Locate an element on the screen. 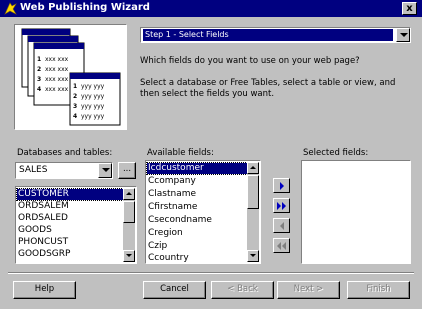 This screenshot has height=309, width=422. illus-front-num: 3 is located at coordinates (75, 106).